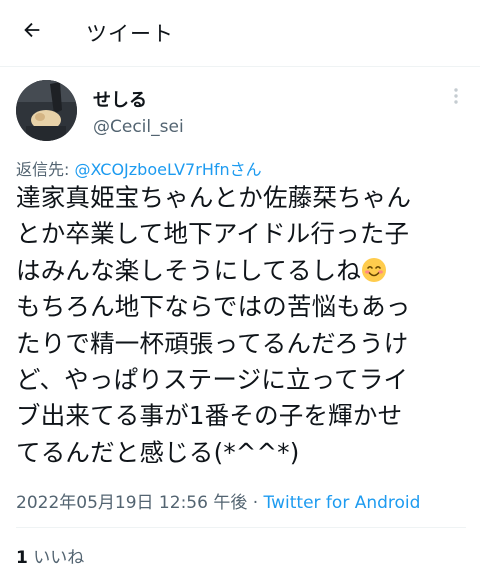 This screenshot has height=577, width=480. Describe the element at coordinates (46, 110) in the screenshot. I see `avatar` at that location.